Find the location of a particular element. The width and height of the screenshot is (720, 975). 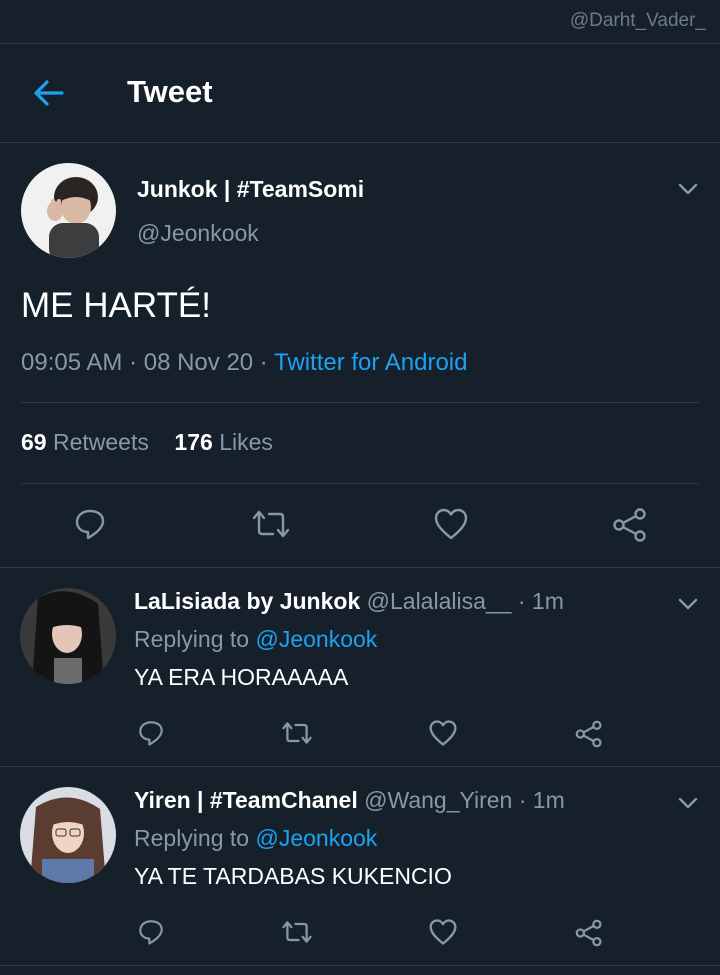

reply-author-name: LaLisiada by Junkok is located at coordinates (247, 601).